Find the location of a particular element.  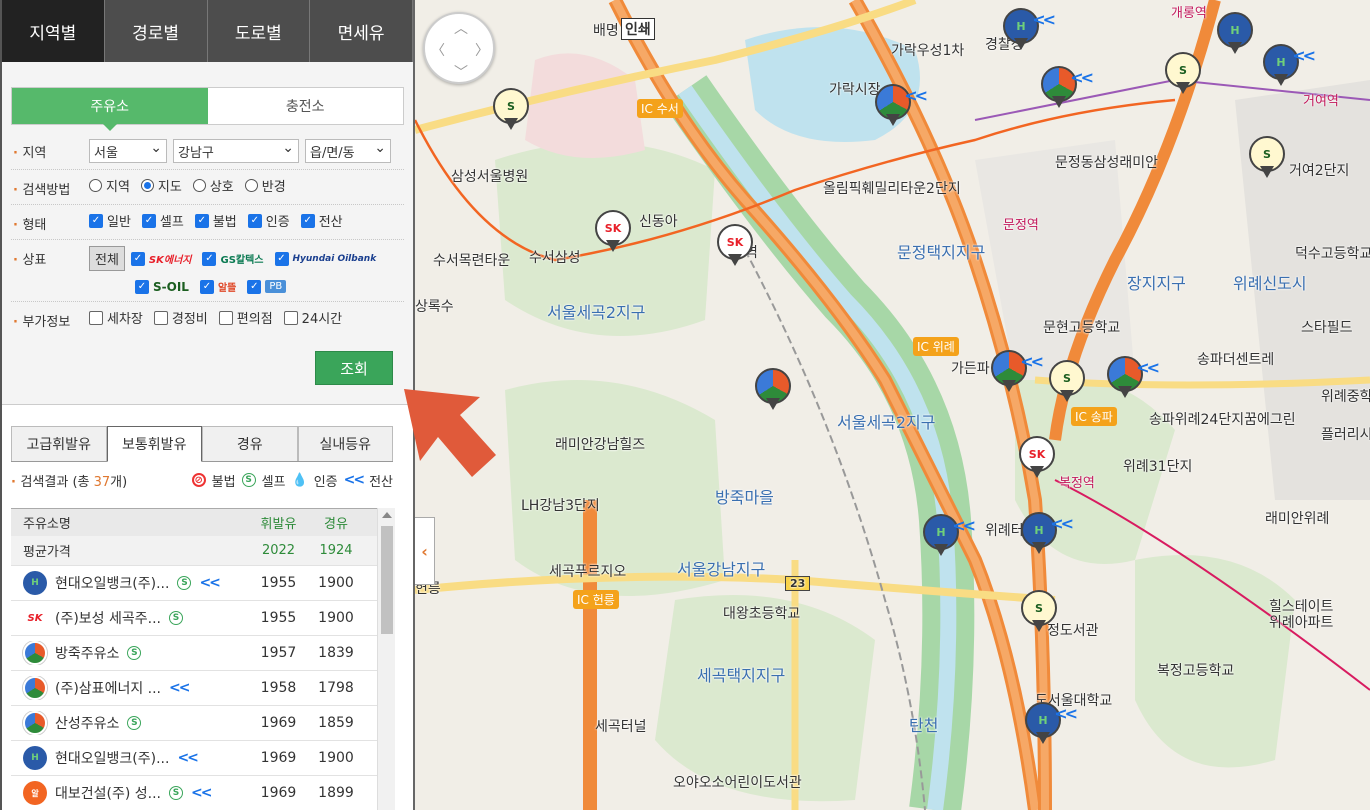

legend-self: 셀프 is located at coordinates (273, 482).